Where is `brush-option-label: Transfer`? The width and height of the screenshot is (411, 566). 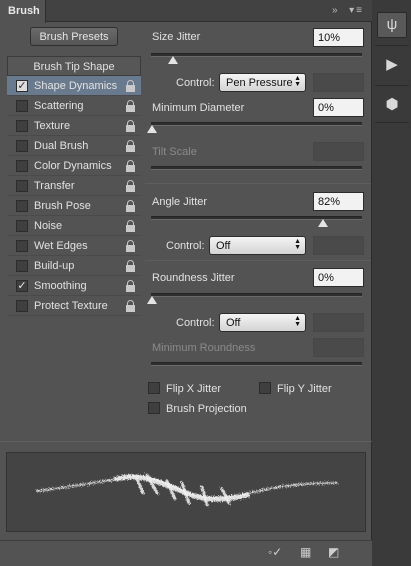
brush-option-label: Transfer is located at coordinates (54, 186).